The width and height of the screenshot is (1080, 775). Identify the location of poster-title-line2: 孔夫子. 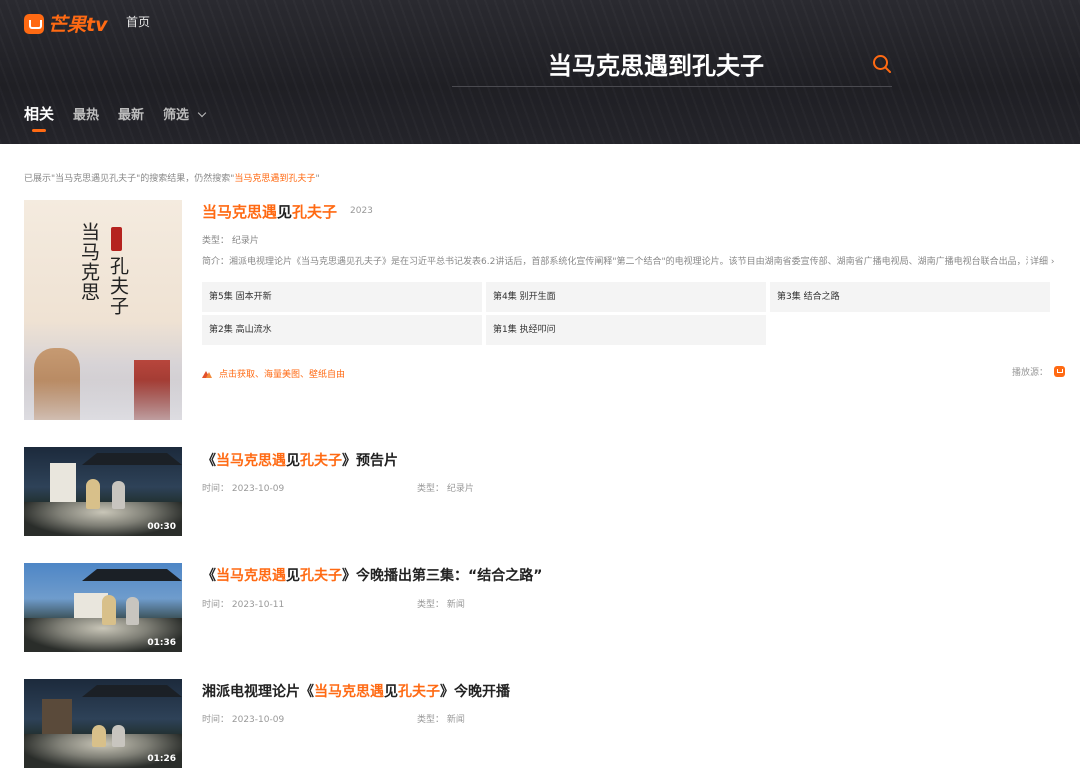
(118, 286).